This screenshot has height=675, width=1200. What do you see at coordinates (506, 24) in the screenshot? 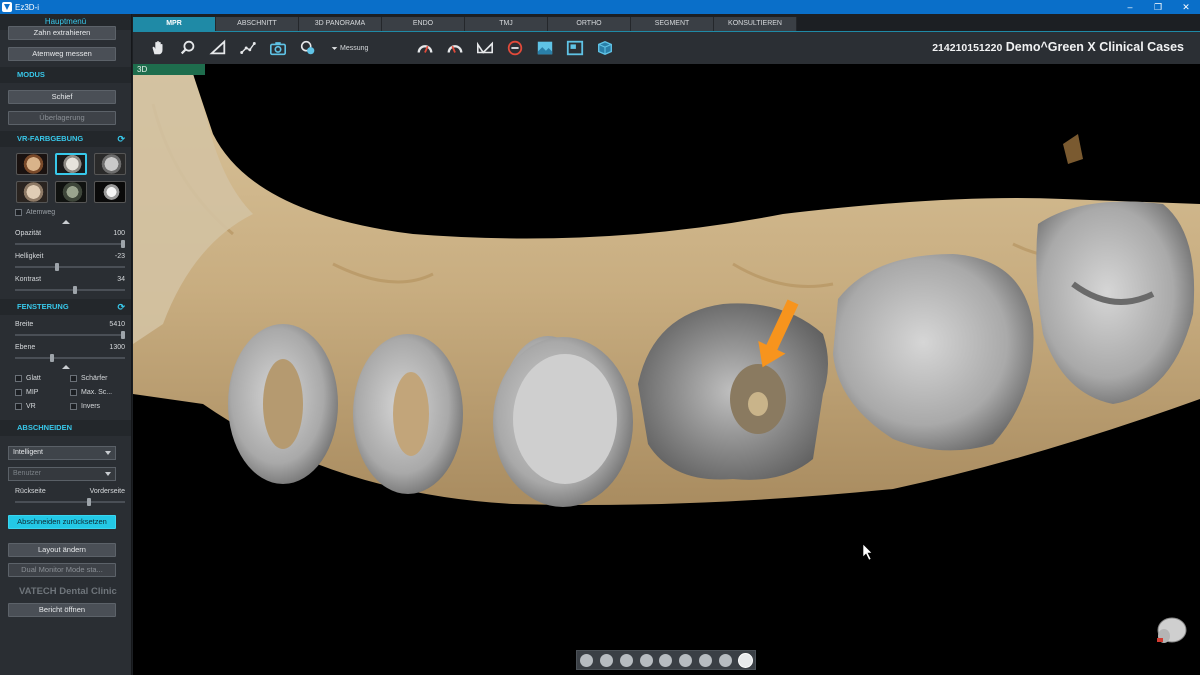
I see `tab-tmj: TMJ` at bounding box center [506, 24].